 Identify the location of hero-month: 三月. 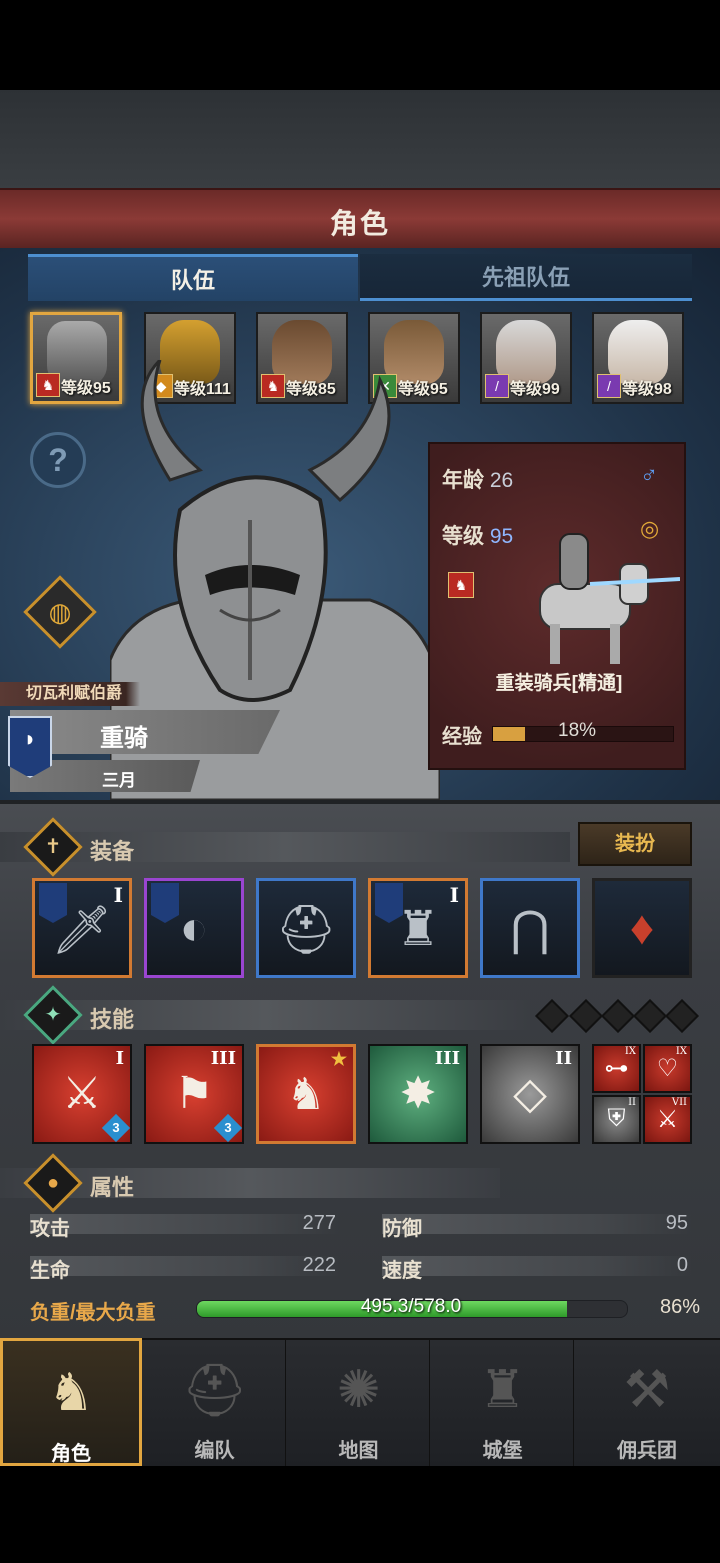
(119, 780).